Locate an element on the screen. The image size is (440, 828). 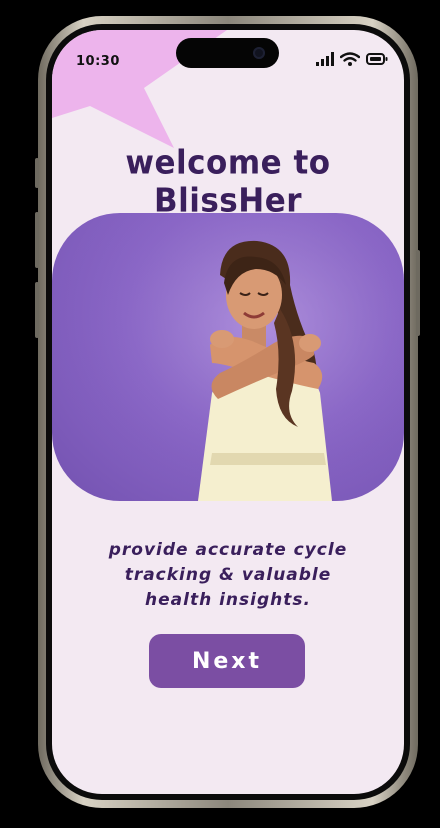
phone-power-button is located at coordinates (418, 293).